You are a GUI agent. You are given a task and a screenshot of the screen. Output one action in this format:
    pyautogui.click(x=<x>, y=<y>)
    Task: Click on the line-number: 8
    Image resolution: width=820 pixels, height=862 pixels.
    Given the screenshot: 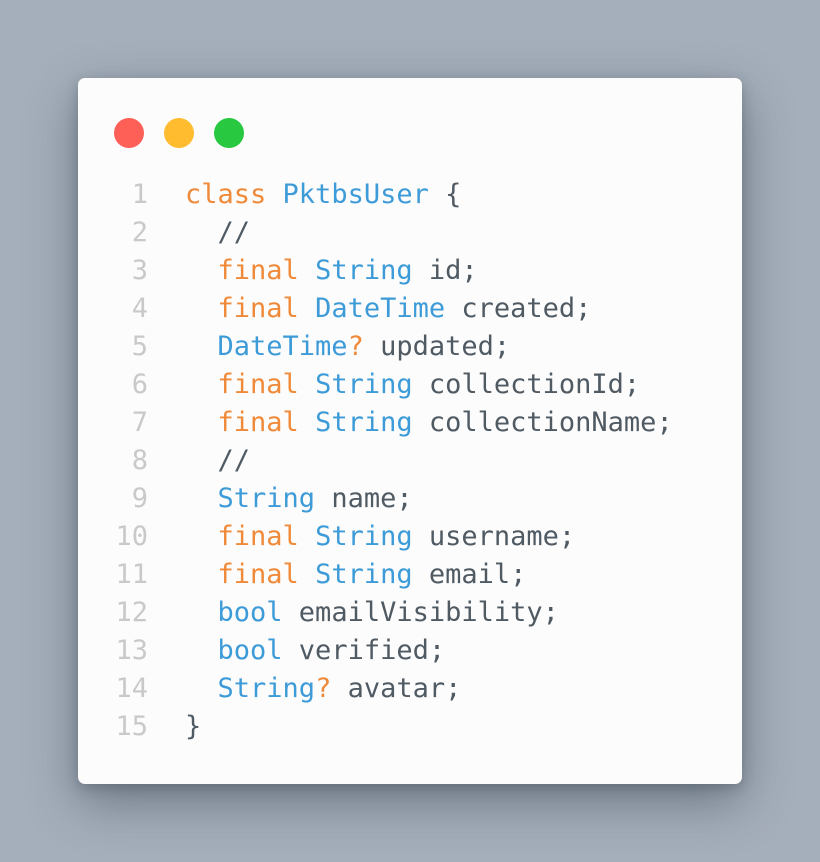 What is the action you would take?
    pyautogui.click(x=139, y=460)
    